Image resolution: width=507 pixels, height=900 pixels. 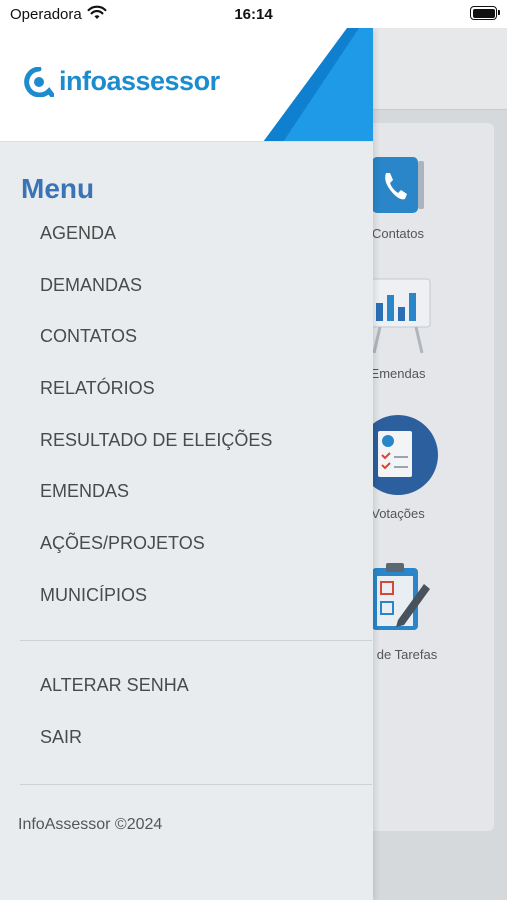 I want to click on menu-item-emendas: EMENDAS, so click(x=156, y=502).